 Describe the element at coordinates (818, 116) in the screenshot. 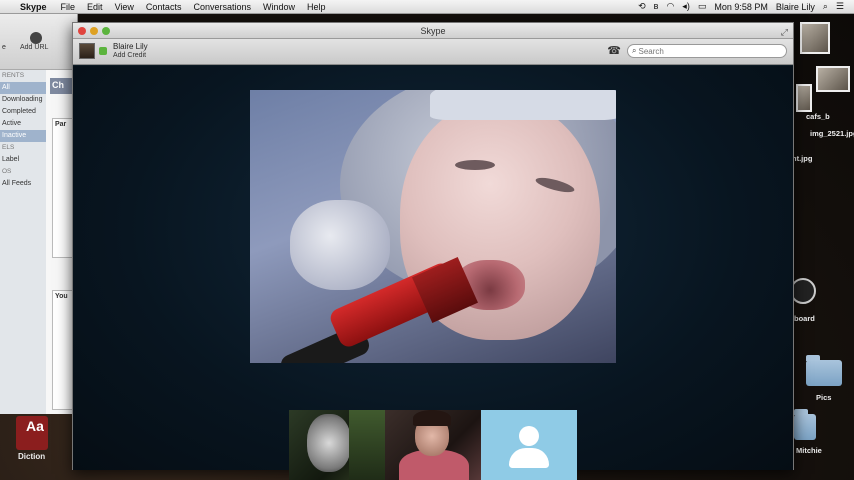

I see `desktop-label-cafs: cafs_b` at that location.